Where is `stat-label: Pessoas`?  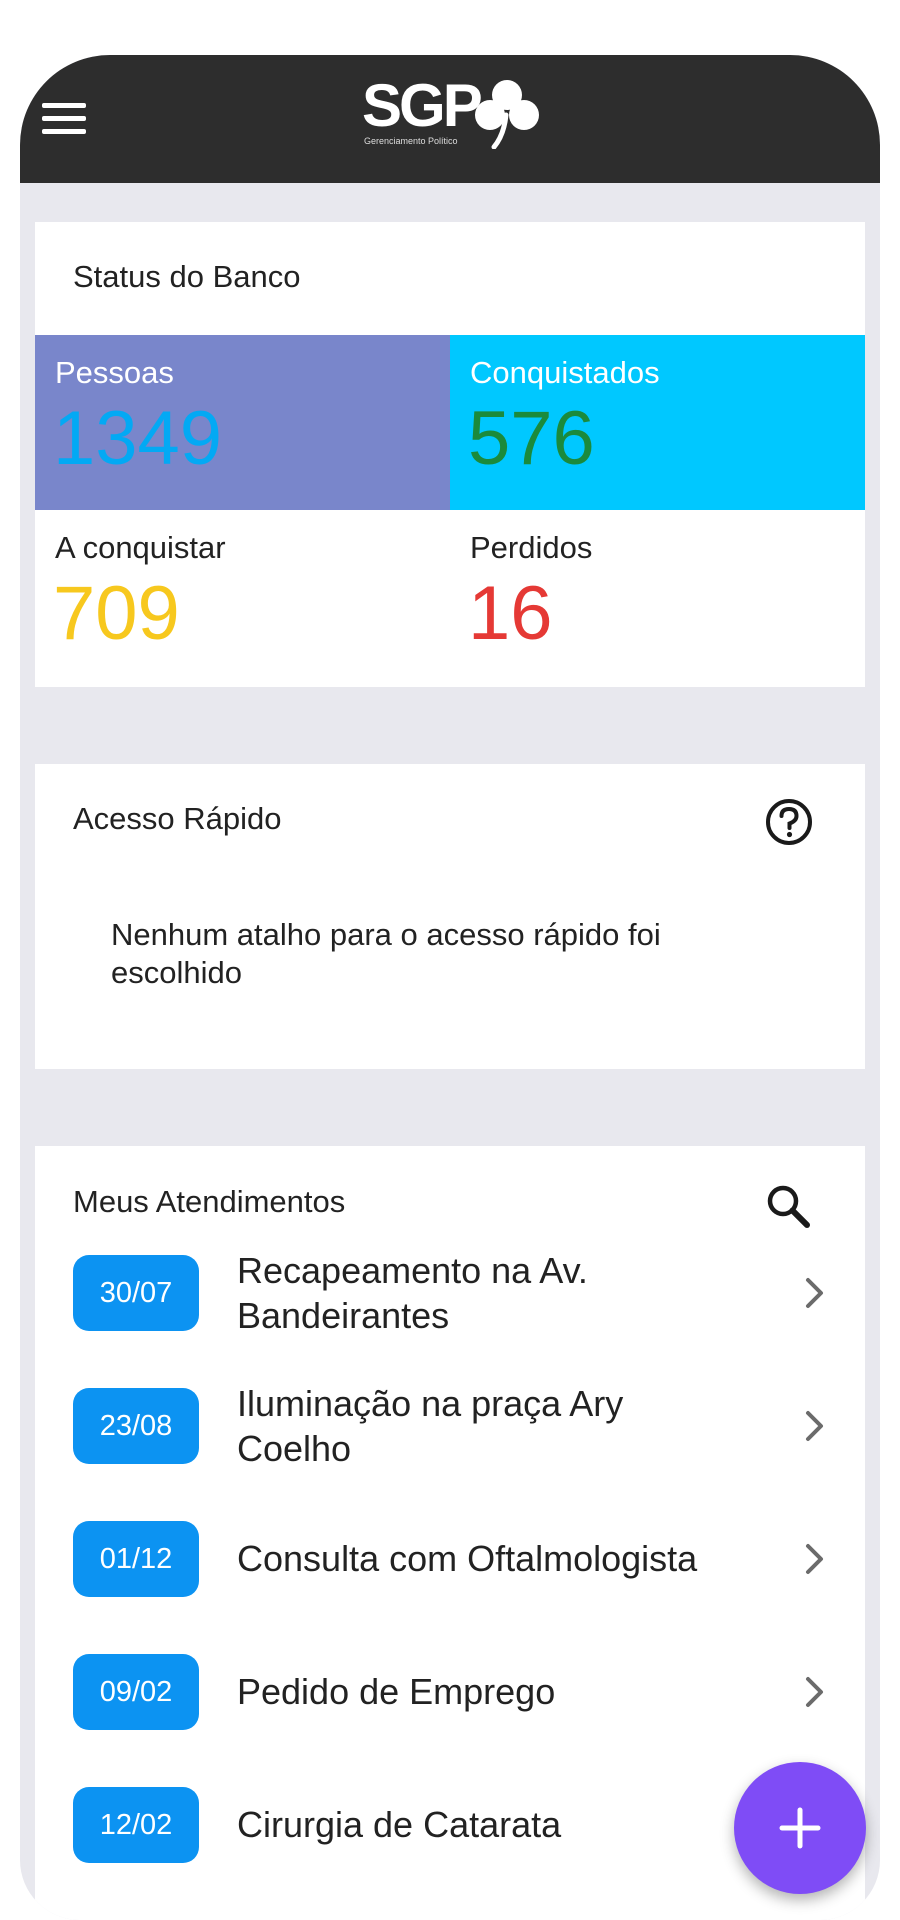 stat-label: Pessoas is located at coordinates (114, 372).